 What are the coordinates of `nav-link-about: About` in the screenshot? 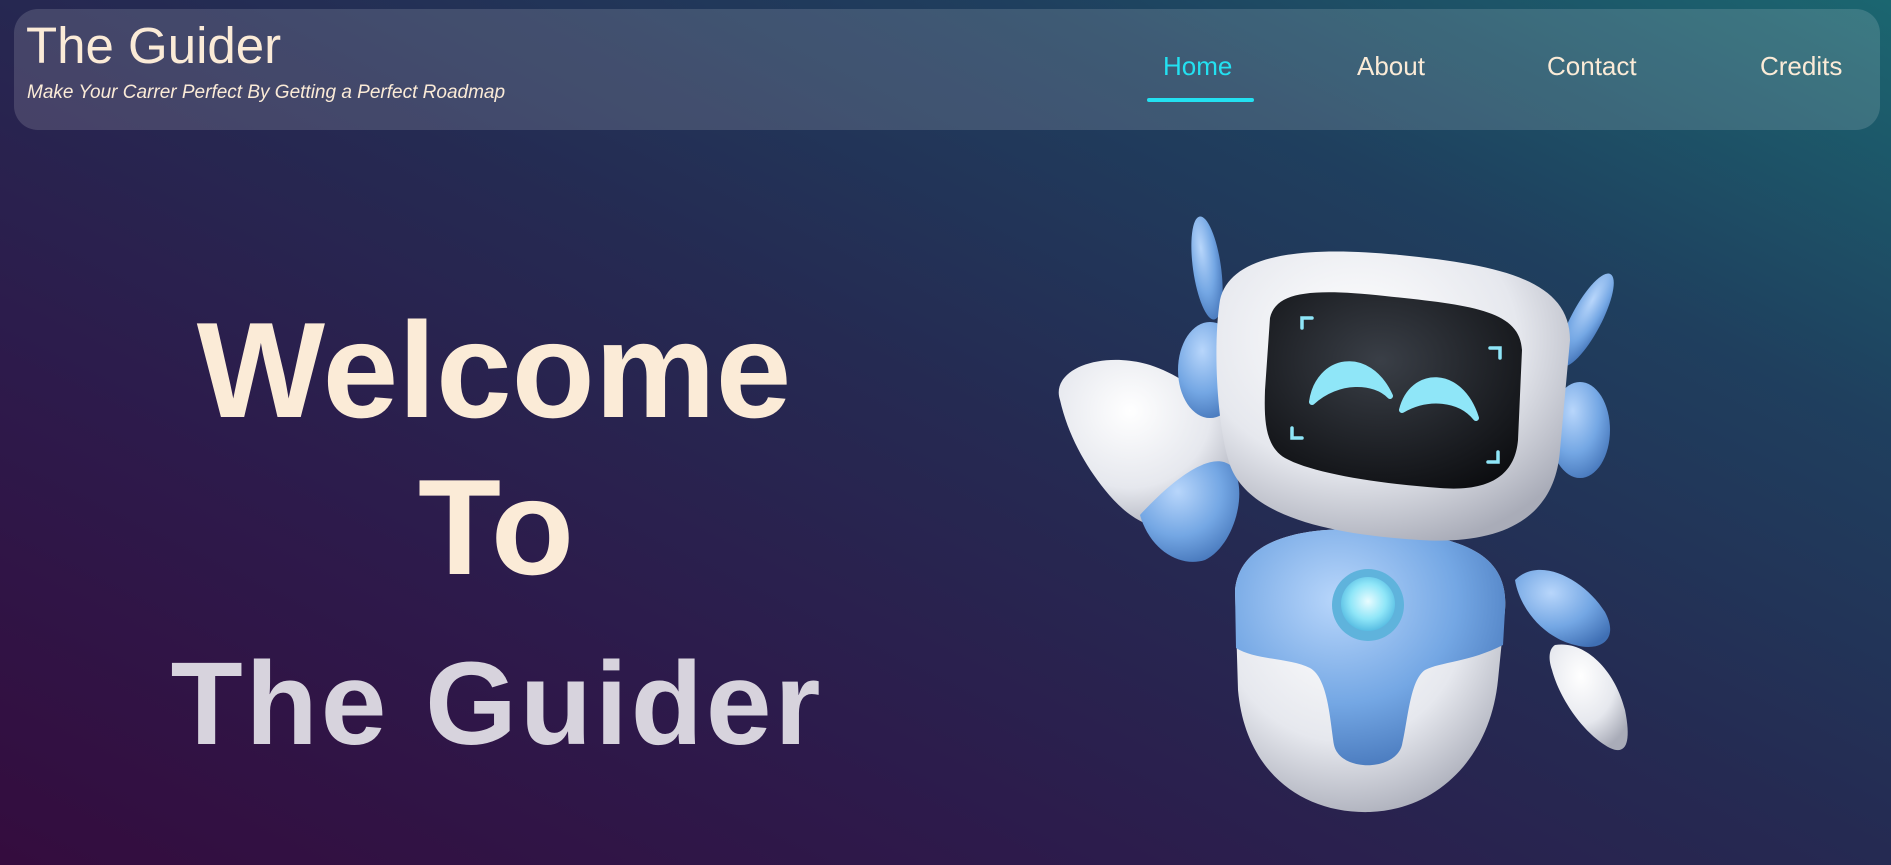 It's located at (1391, 66).